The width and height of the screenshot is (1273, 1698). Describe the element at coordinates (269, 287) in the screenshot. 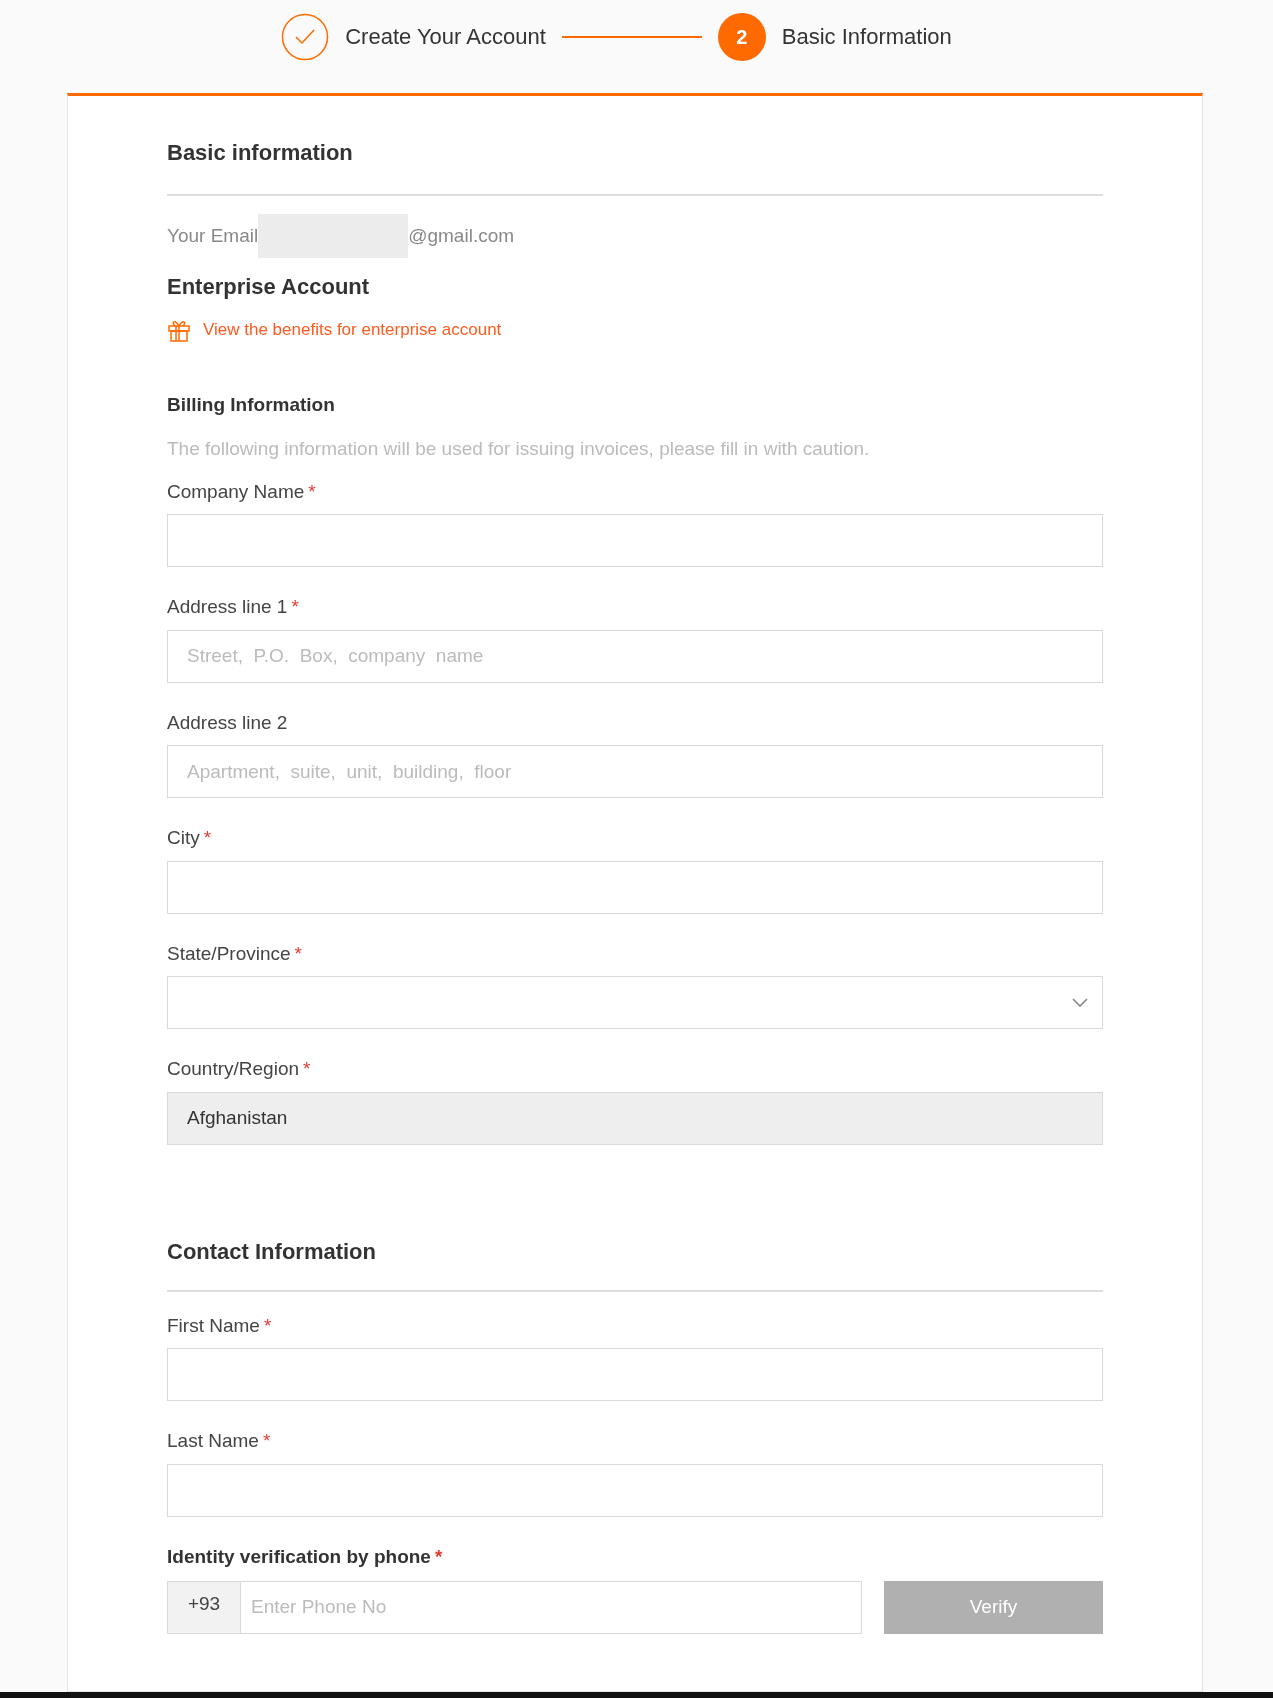

I see `section-title: Enterprise Account` at that location.